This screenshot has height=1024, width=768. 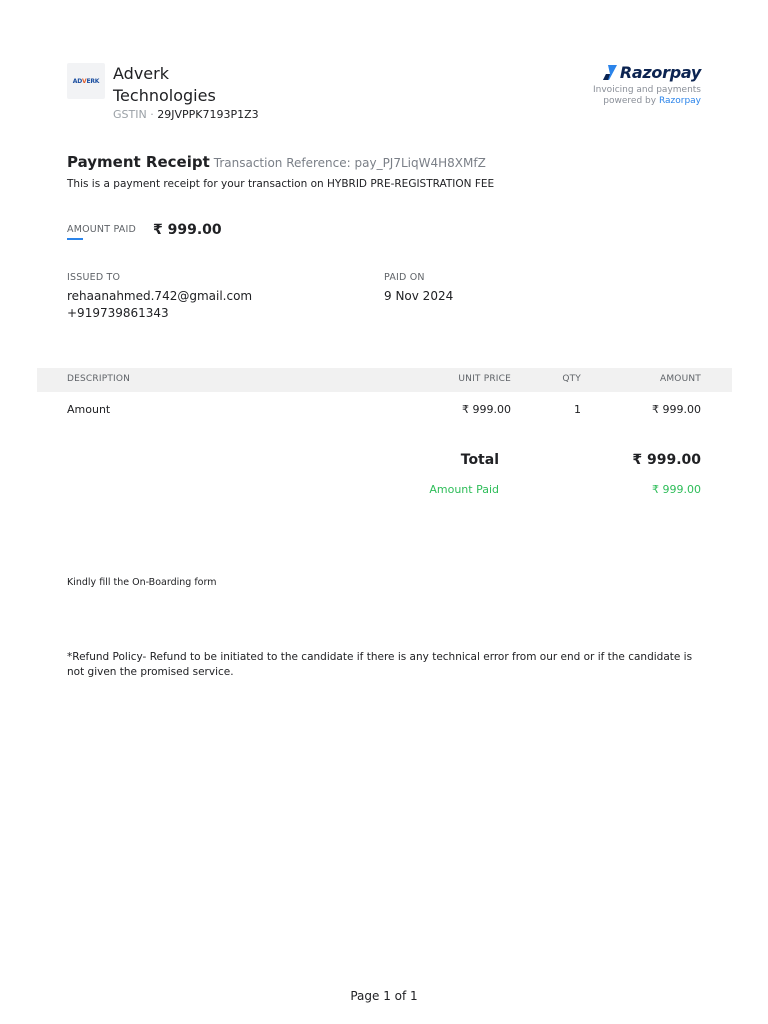 I want to click on total-value: ₹ 999.00, so click(x=666, y=460).